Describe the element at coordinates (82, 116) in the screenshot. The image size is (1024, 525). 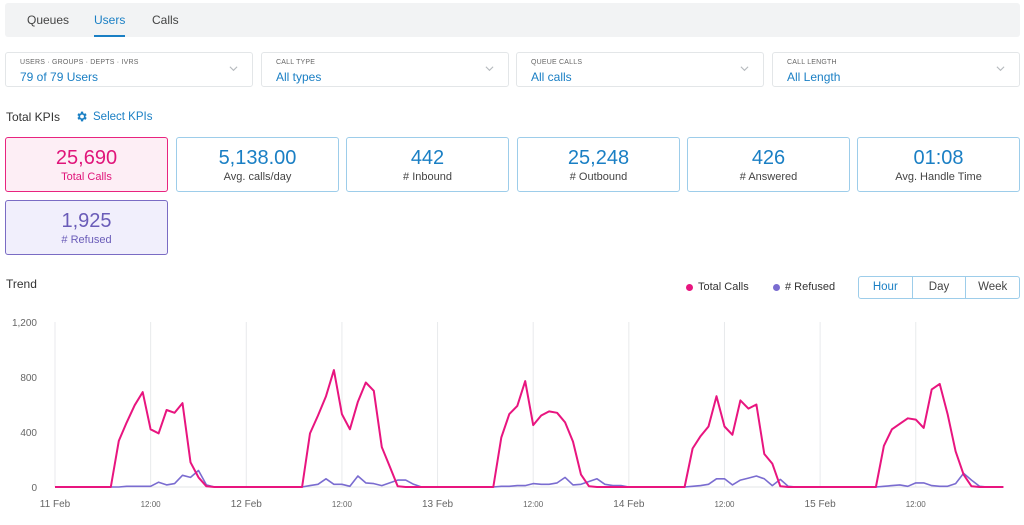
I see `gear-icon` at that location.